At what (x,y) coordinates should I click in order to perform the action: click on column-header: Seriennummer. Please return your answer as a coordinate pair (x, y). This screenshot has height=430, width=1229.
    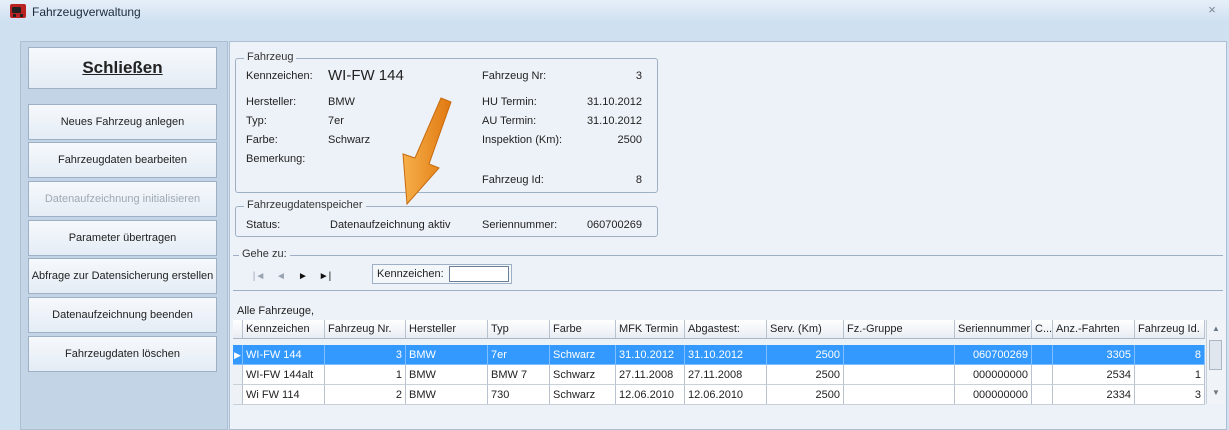
    Looking at the image, I should click on (993, 329).